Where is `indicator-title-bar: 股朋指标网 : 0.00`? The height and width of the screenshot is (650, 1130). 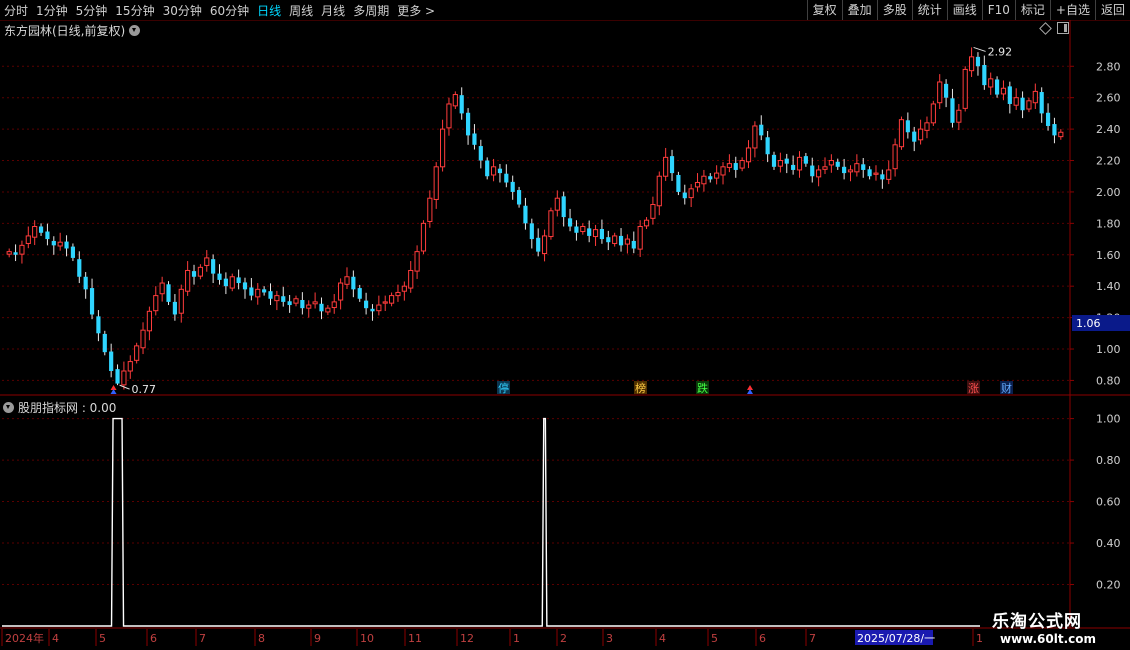 indicator-title-bar: 股朋指标网 : 0.00 is located at coordinates (59, 407).